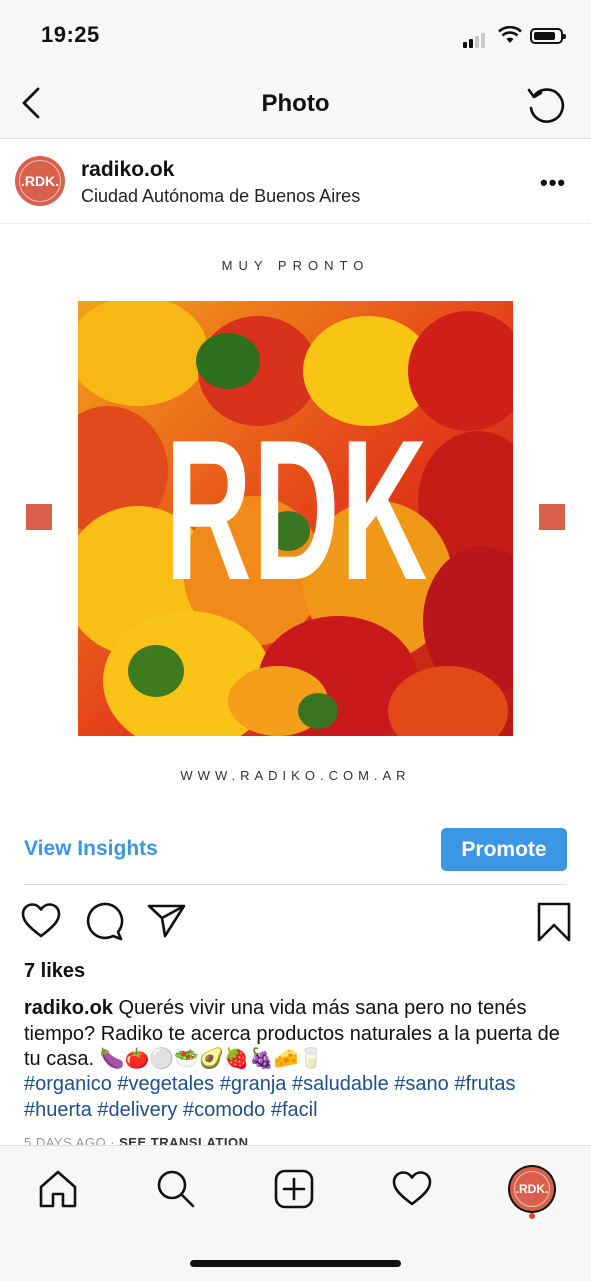 The height and width of the screenshot is (1281, 591). I want to click on cellular-signal-icon, so click(475, 39).